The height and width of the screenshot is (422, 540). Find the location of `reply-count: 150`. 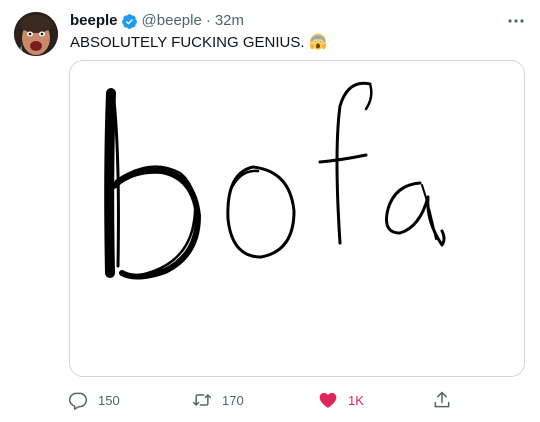

reply-count: 150 is located at coordinates (109, 400).